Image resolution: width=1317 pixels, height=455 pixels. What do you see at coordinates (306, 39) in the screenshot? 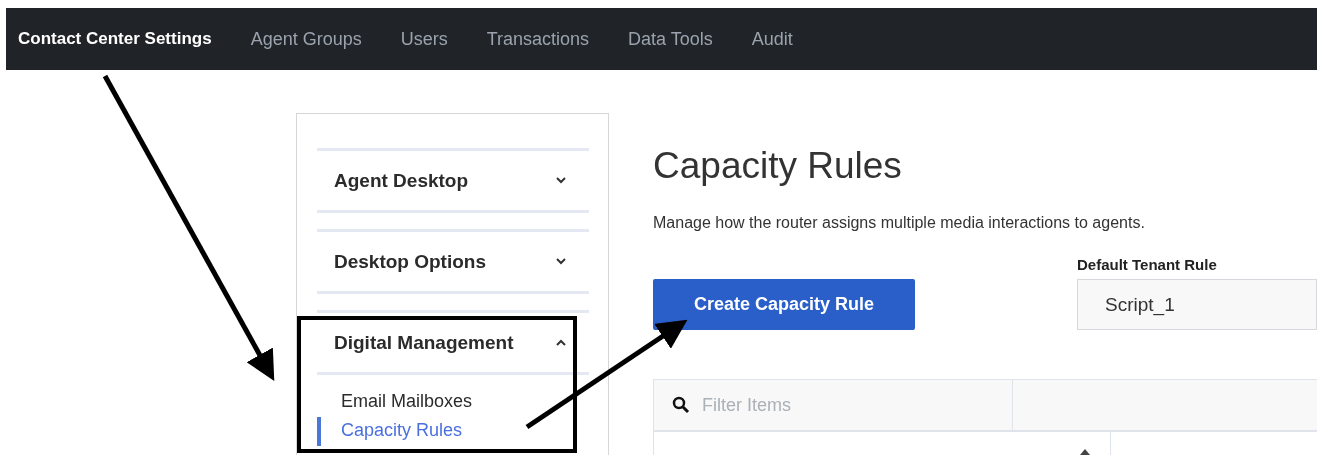
I see `nav-link: Agent Groups` at bounding box center [306, 39].